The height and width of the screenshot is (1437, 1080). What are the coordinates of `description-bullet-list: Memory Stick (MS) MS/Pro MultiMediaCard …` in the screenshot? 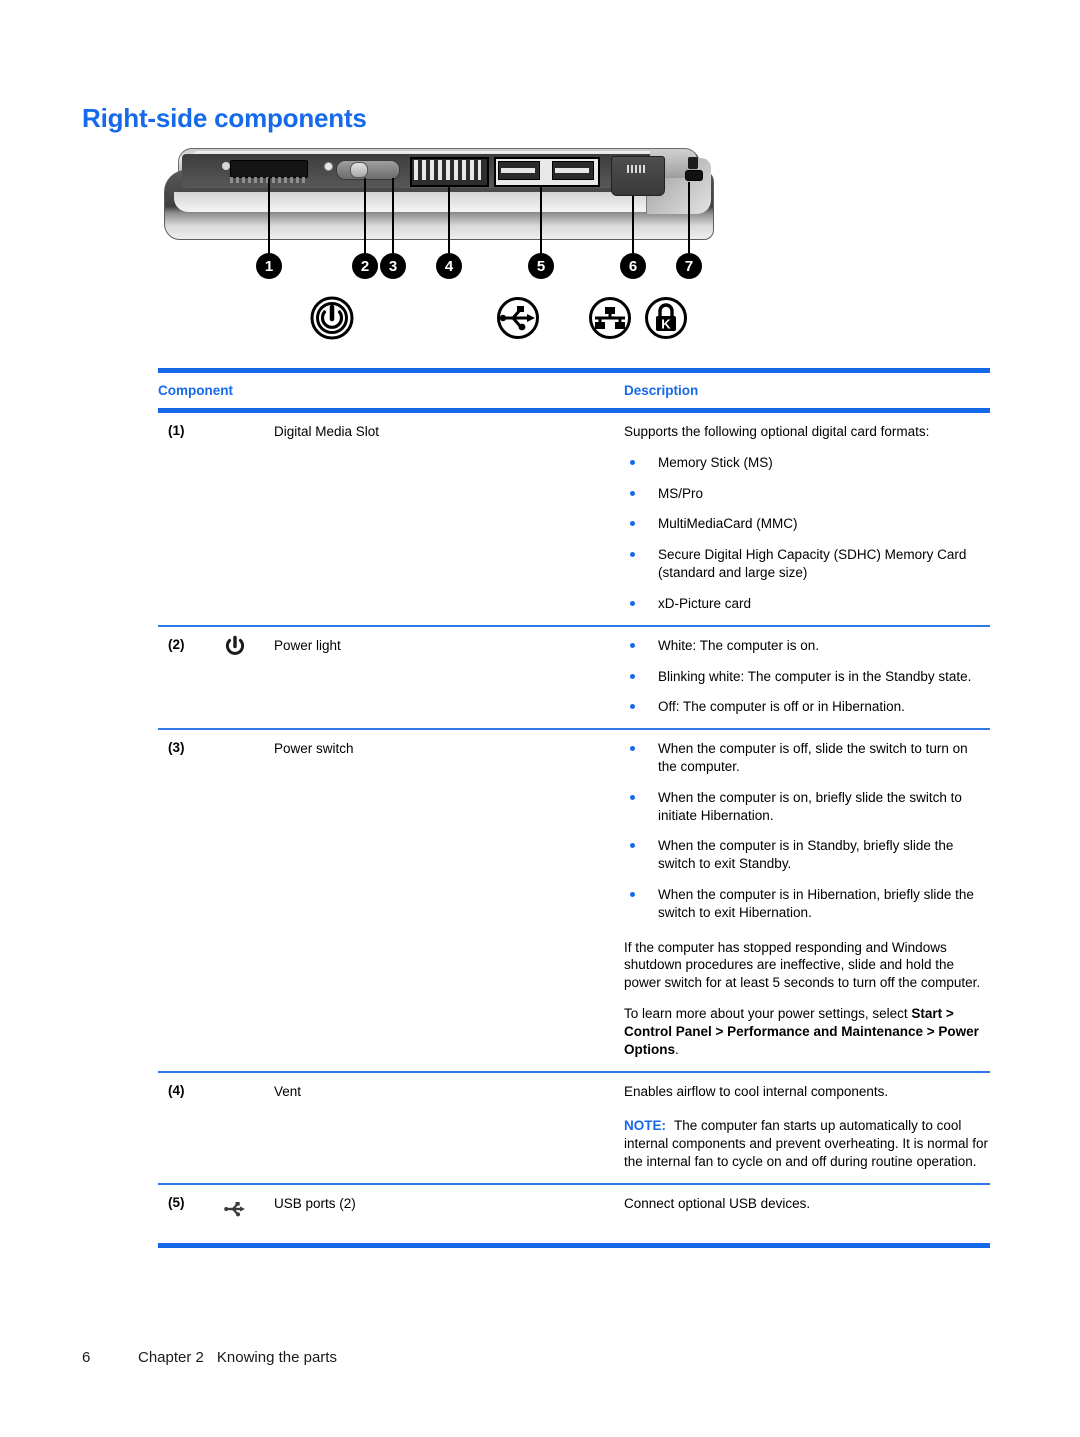 It's located at (807, 533).